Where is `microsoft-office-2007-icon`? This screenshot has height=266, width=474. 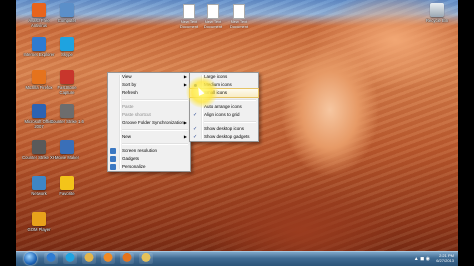
microsoft-office-2007-icon is located at coordinates (39, 111).